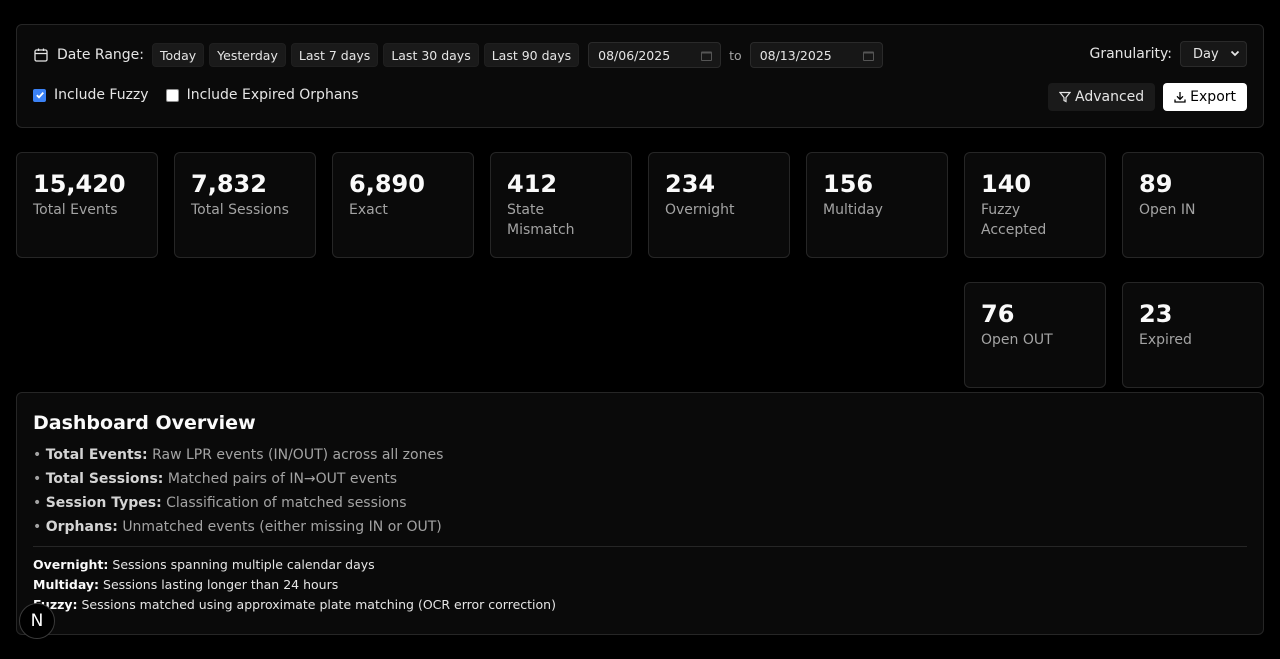 This screenshot has height=659, width=1280. Describe the element at coordinates (101, 95) in the screenshot. I see `include-fuzzy-label: Include Fuzzy` at that location.